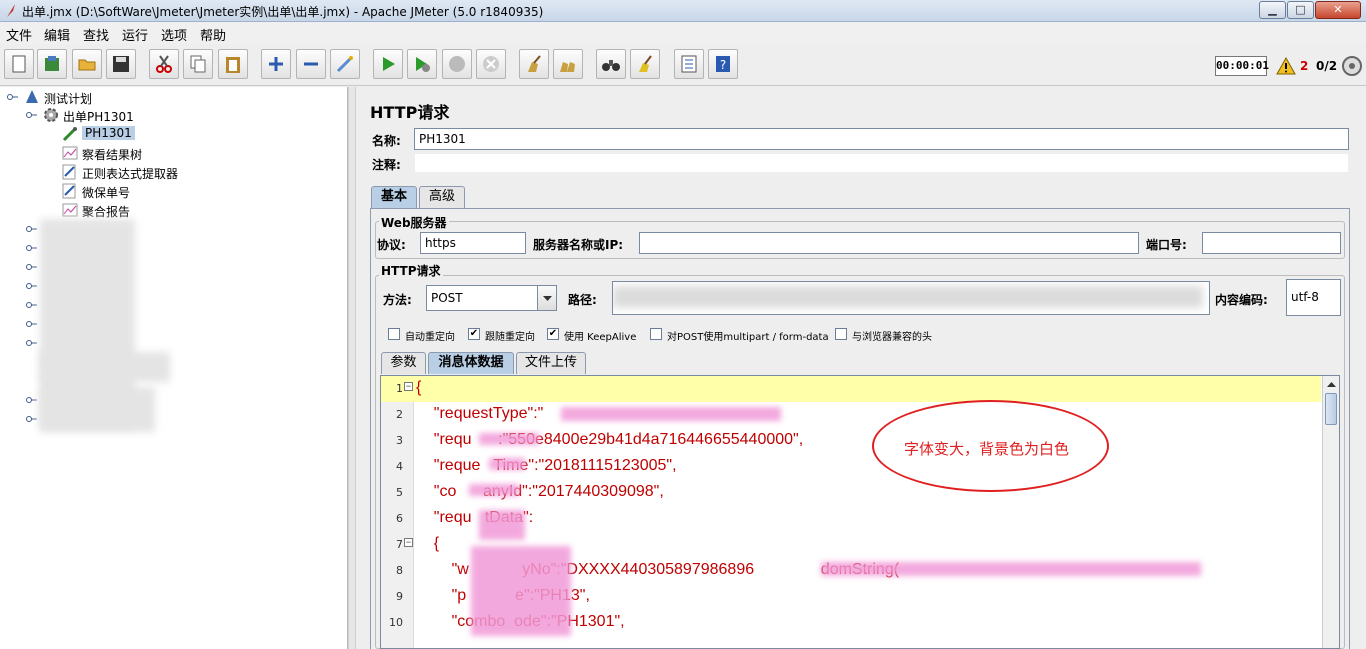 The height and width of the screenshot is (649, 1366). Describe the element at coordinates (889, 243) in the screenshot. I see `server-input` at that location.